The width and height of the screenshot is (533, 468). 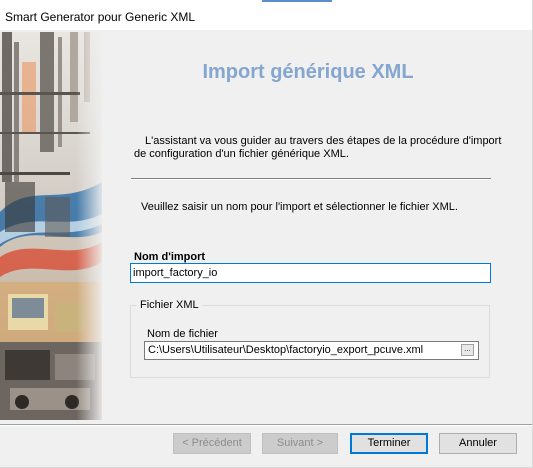 I want to click on wizard-heading: Import générique XML, so click(x=308, y=72).